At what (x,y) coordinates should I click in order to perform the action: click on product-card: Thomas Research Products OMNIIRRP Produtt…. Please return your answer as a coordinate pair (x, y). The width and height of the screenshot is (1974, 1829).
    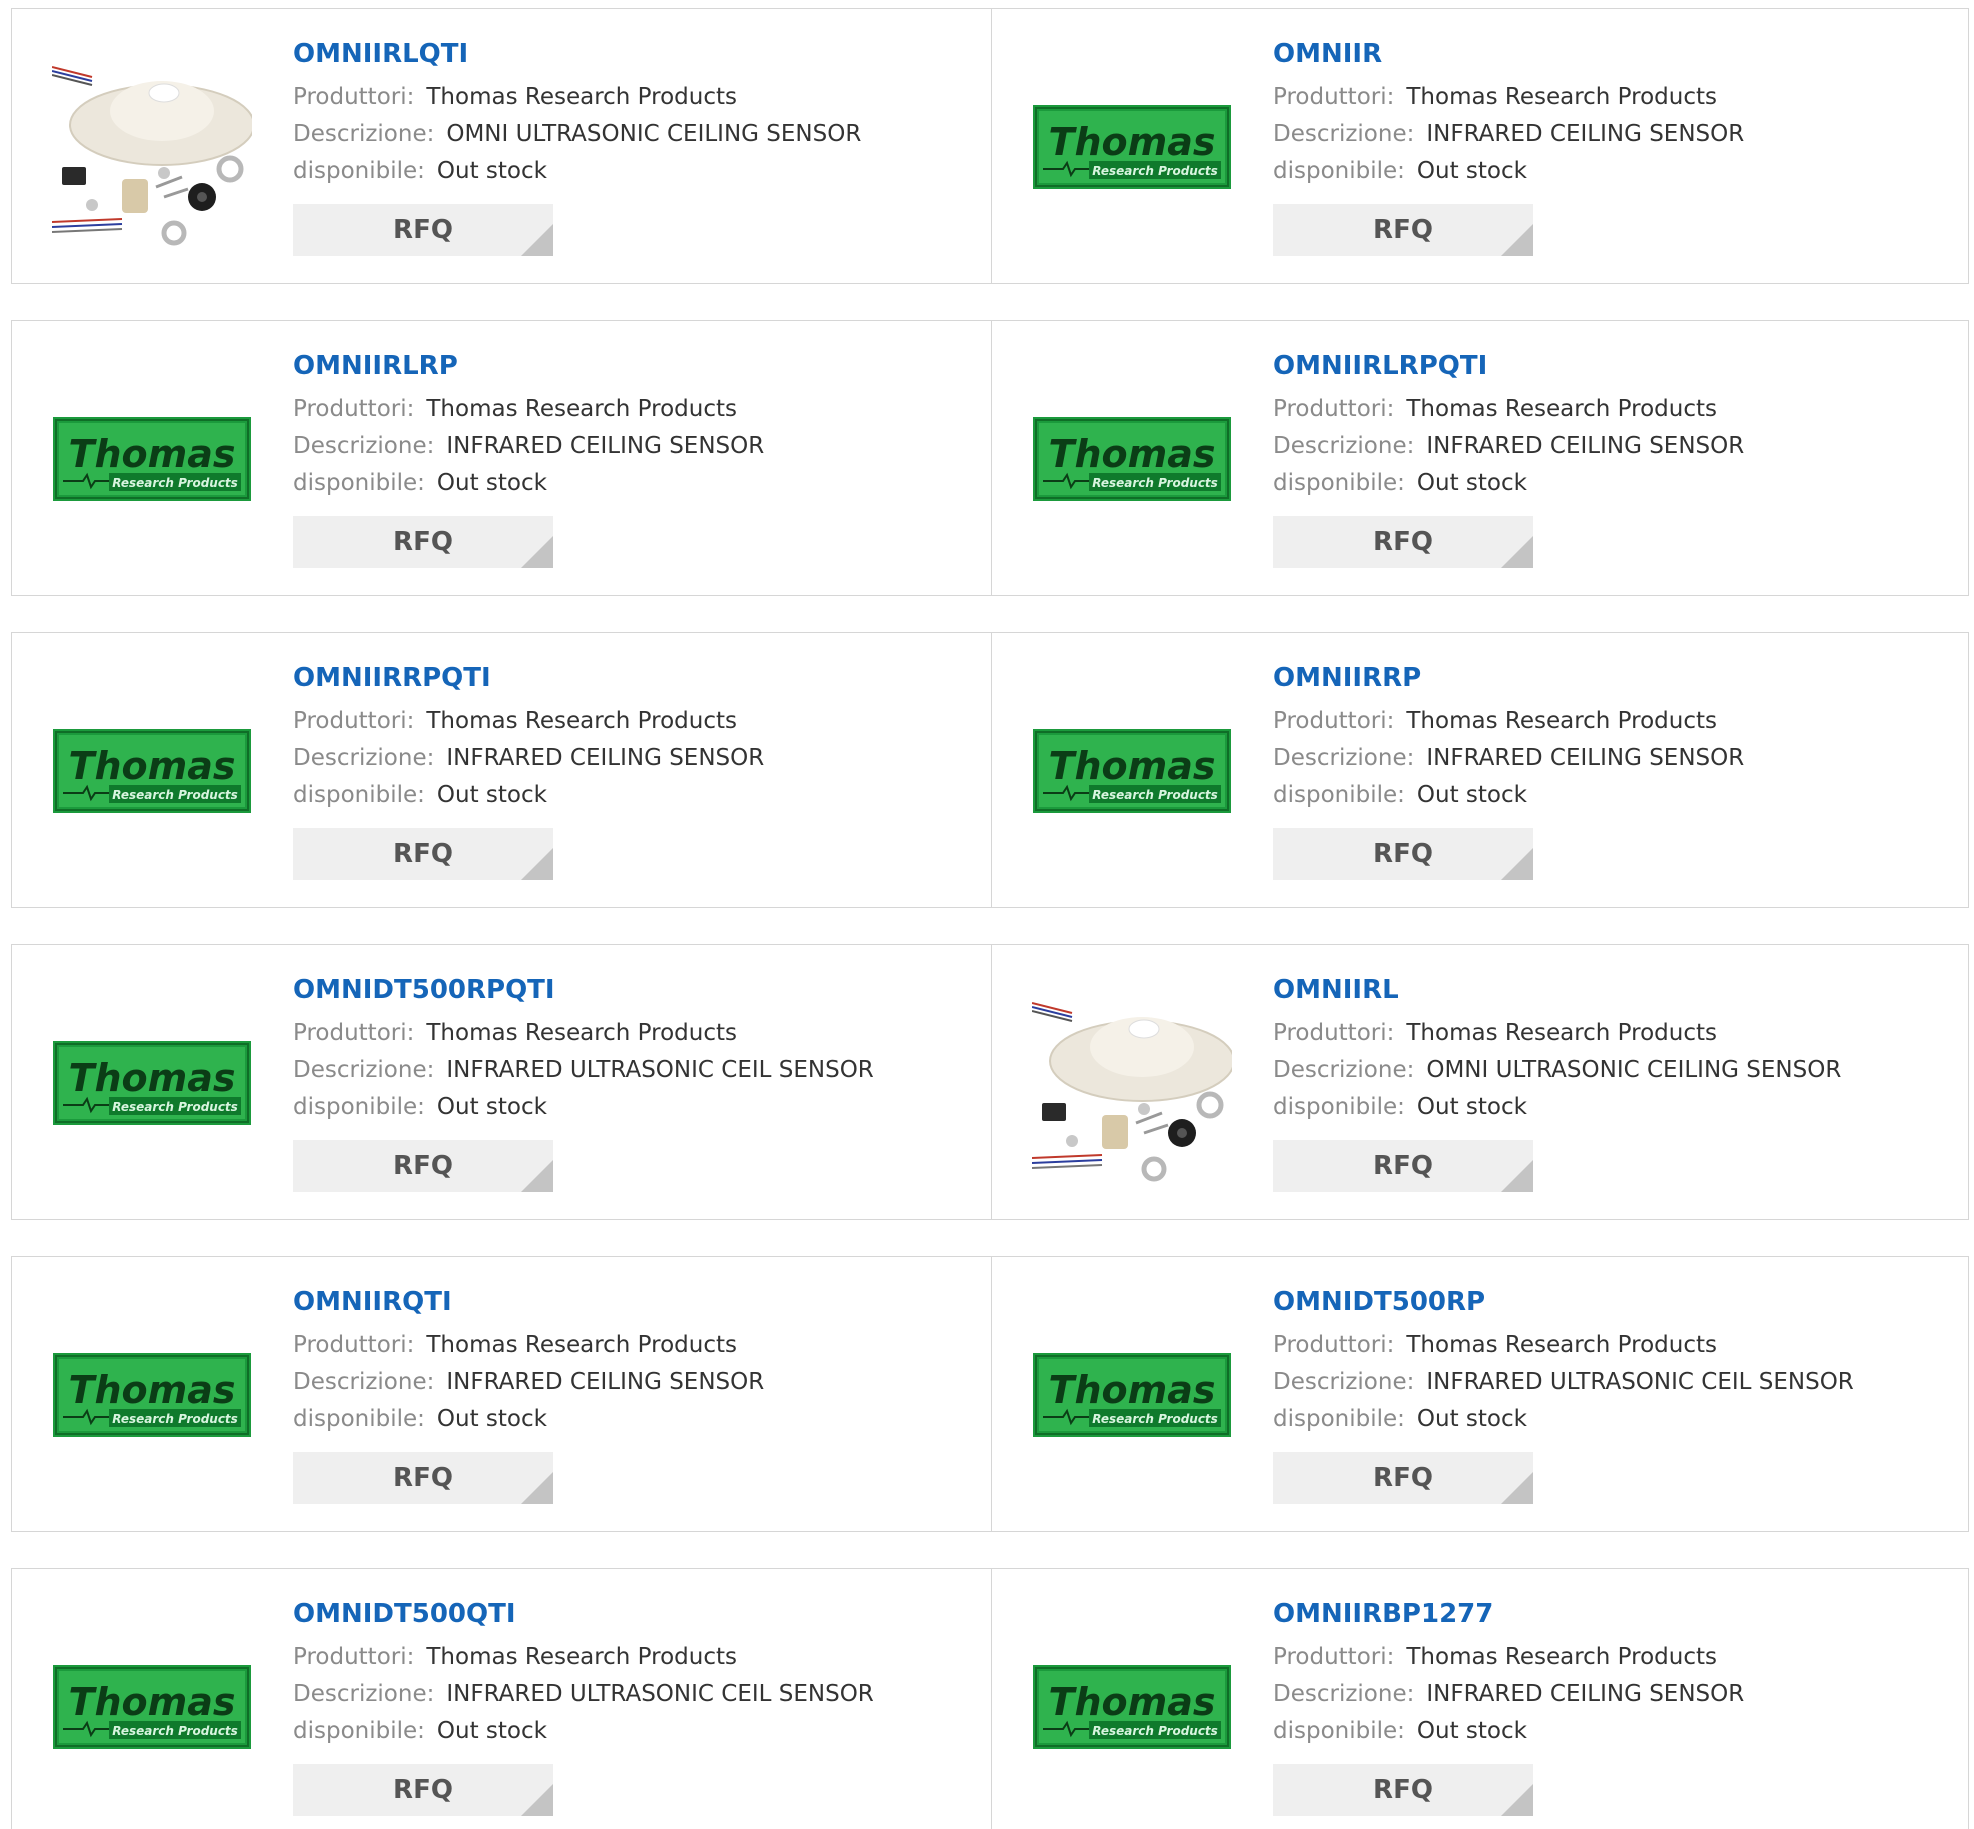
    Looking at the image, I should click on (1480, 770).